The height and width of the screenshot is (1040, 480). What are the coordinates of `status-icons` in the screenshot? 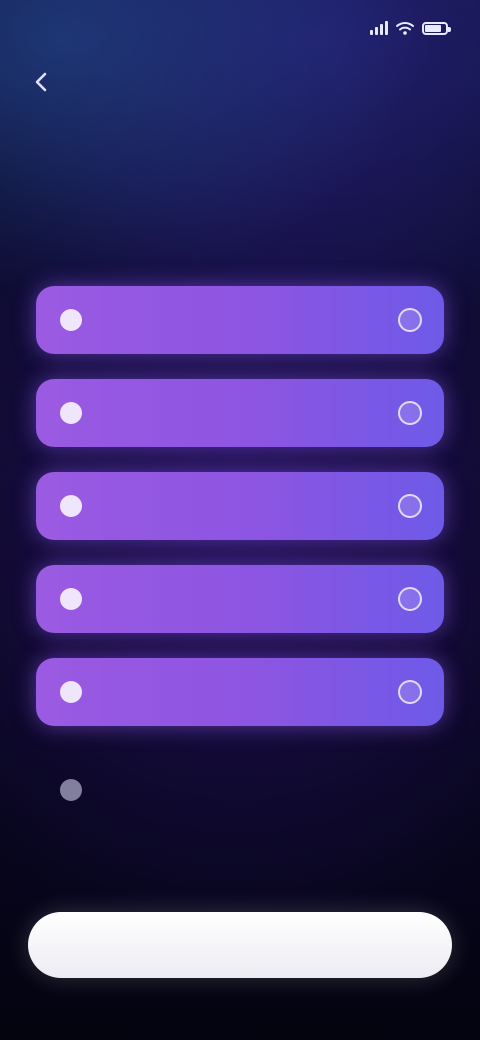 It's located at (410, 28).